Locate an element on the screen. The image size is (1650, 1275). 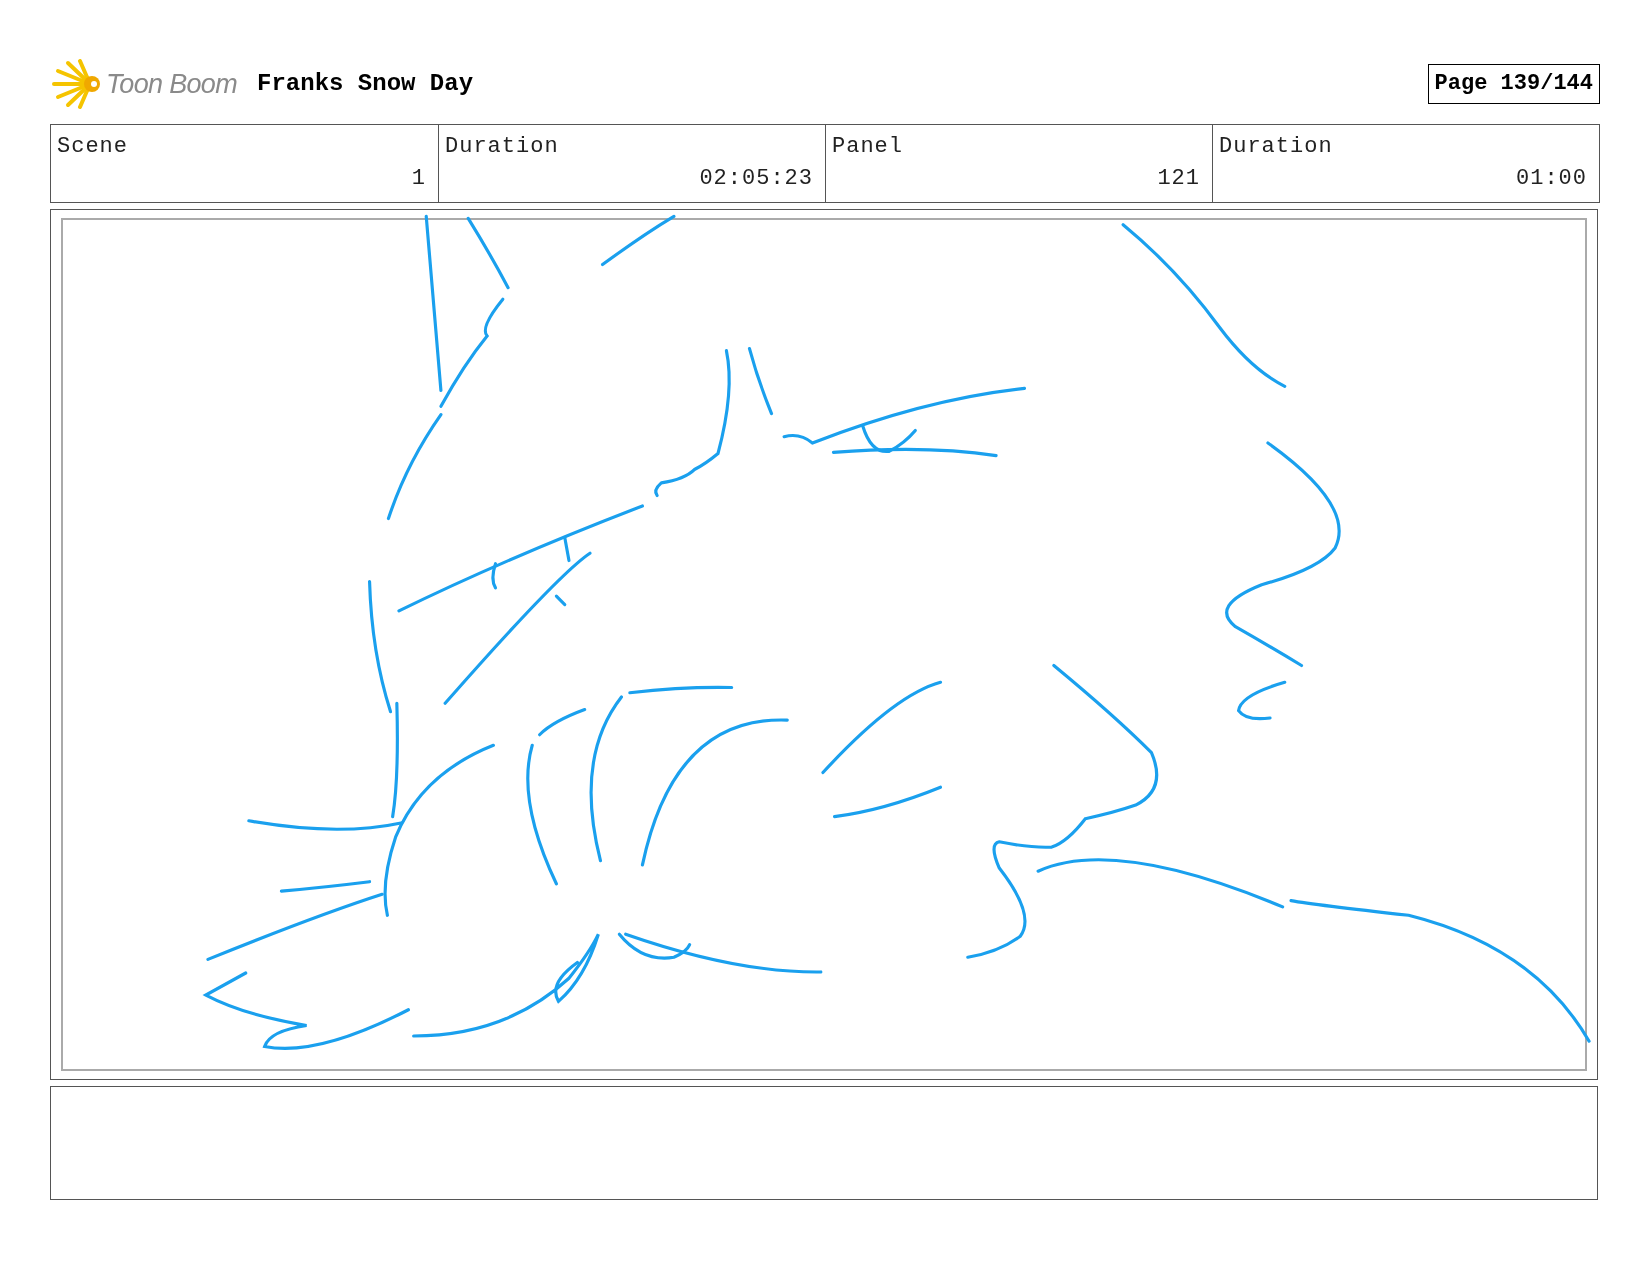
page-number: Page 139/144 is located at coordinates (1513, 84).